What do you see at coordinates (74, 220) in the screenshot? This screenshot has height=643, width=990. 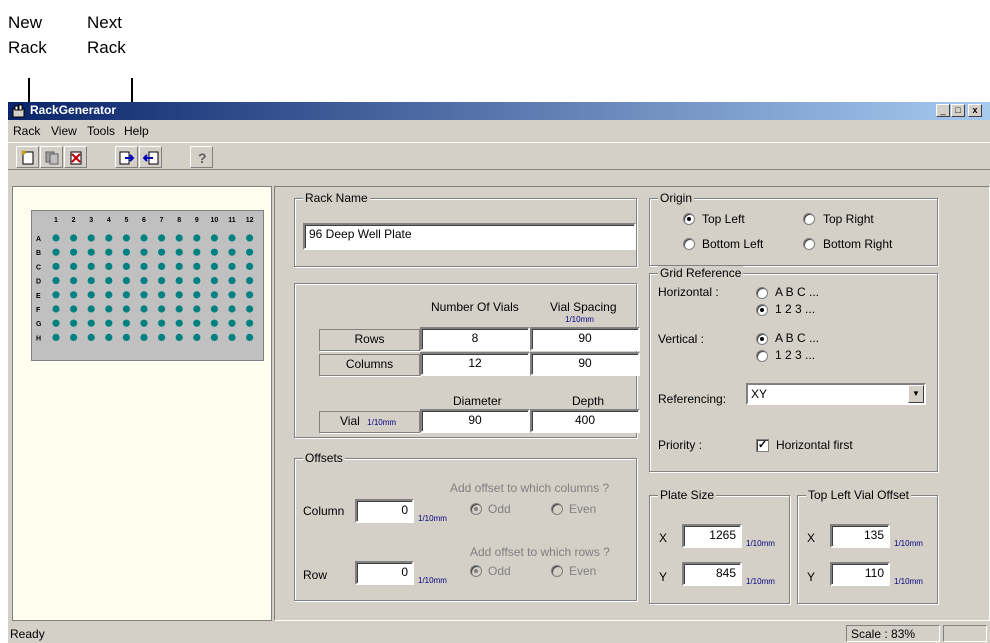 I see `plate-column-label: 2` at bounding box center [74, 220].